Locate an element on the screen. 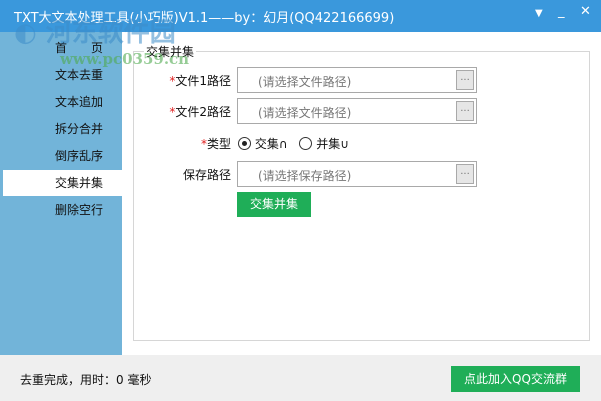  sidebar-item-remove-blank: 删除空行 is located at coordinates (61, 210).